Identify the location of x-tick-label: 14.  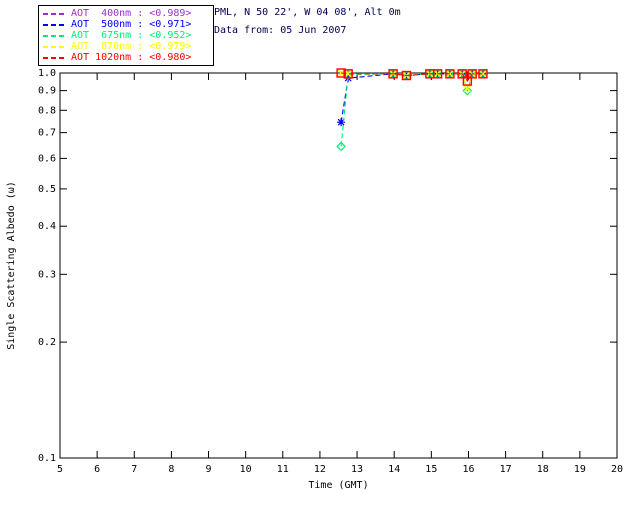
(394, 469).